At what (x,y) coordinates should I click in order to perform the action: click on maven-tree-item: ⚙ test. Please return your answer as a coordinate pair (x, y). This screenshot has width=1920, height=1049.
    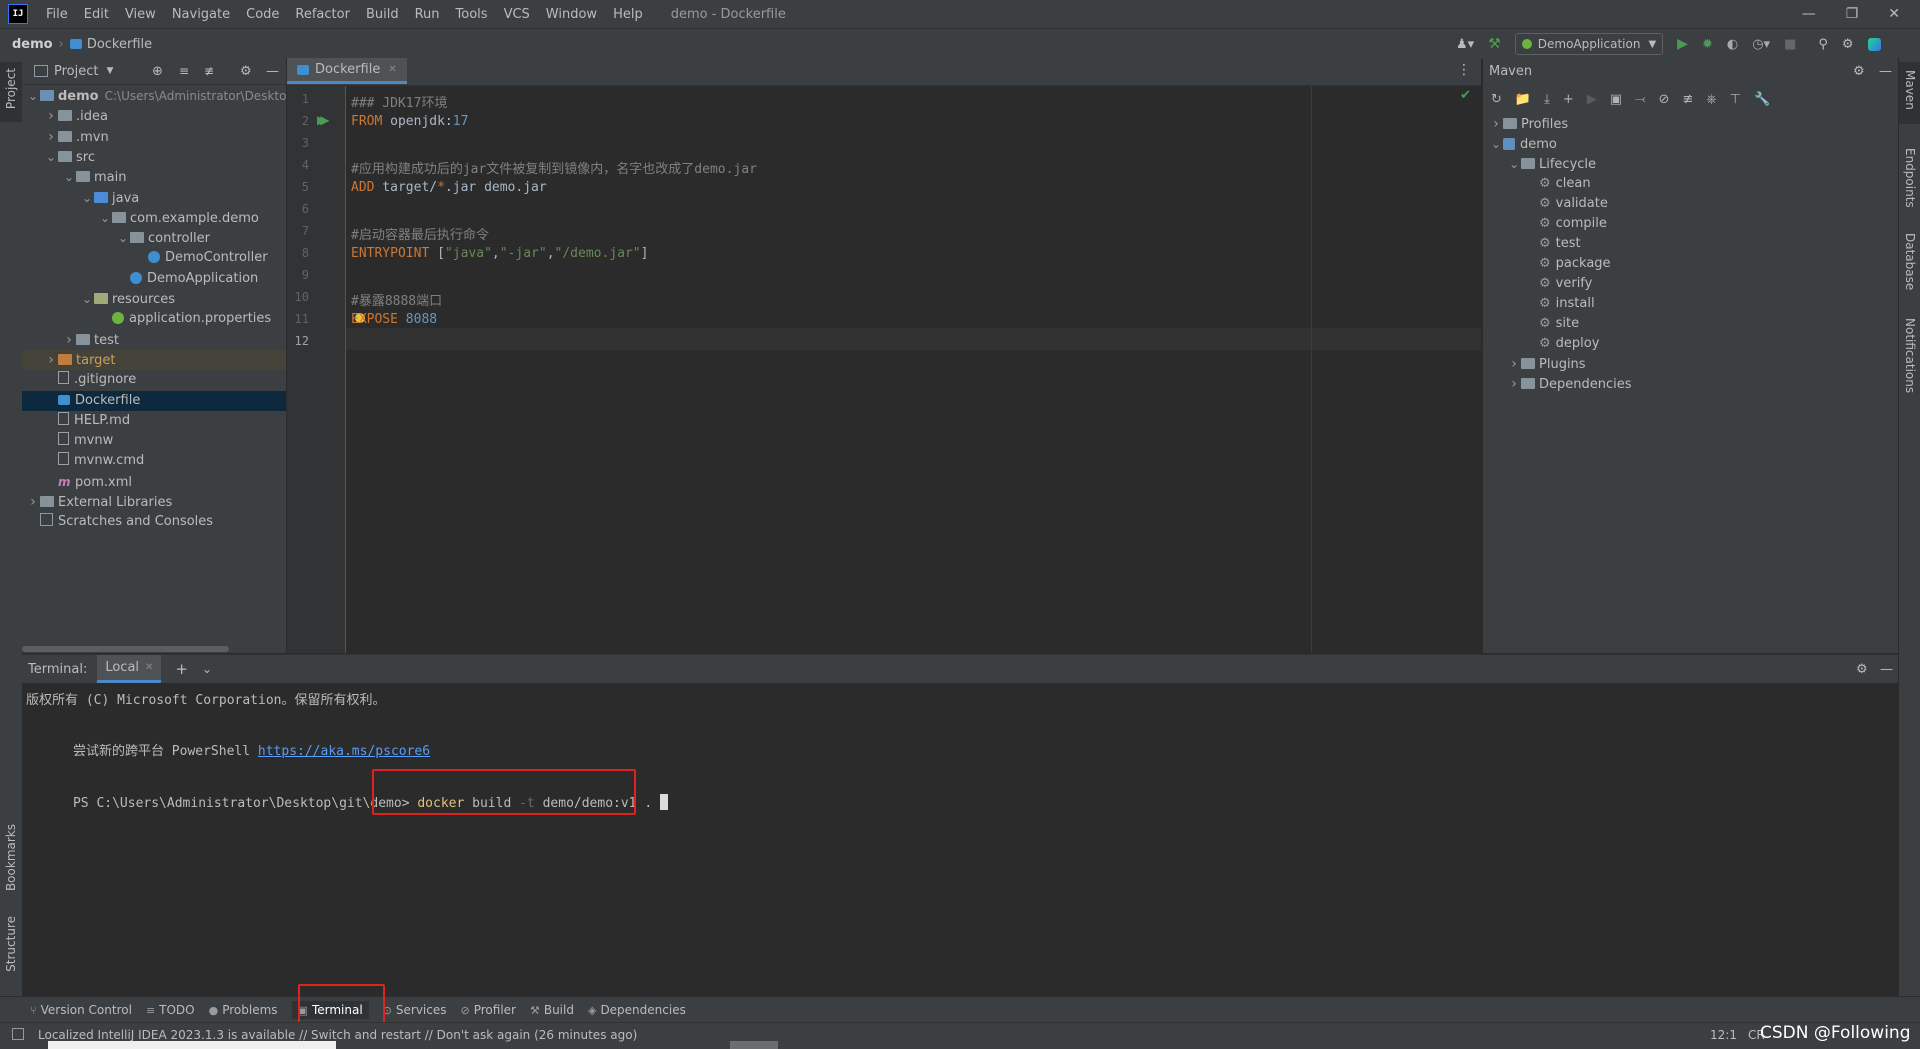
    Looking at the image, I should click on (1532, 244).